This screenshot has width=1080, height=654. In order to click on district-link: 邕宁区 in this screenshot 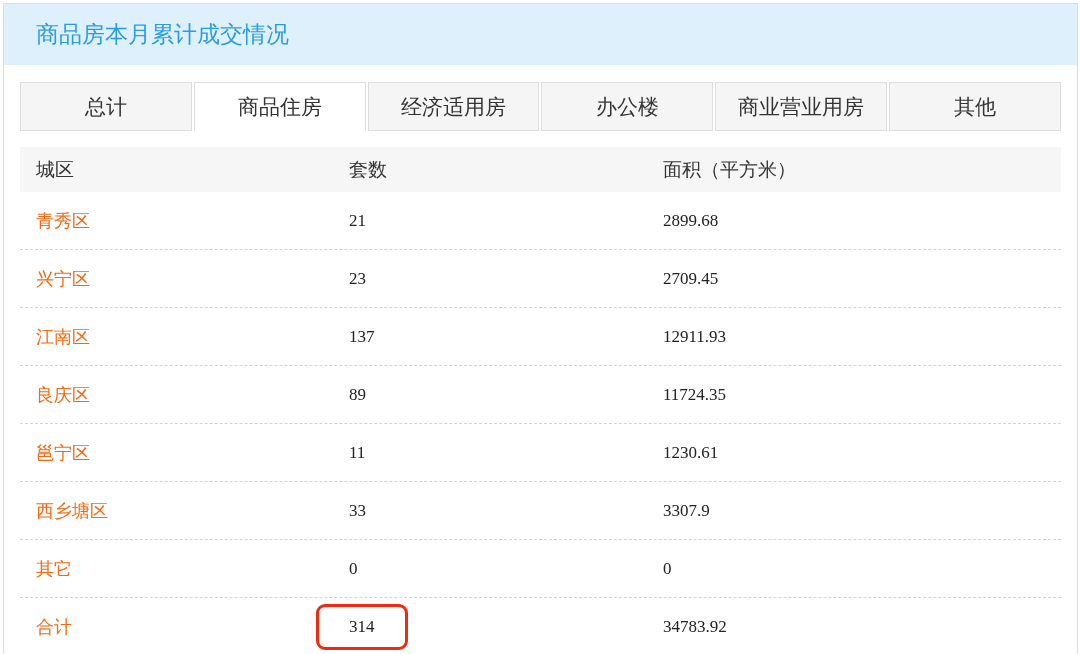, I will do `click(63, 452)`.